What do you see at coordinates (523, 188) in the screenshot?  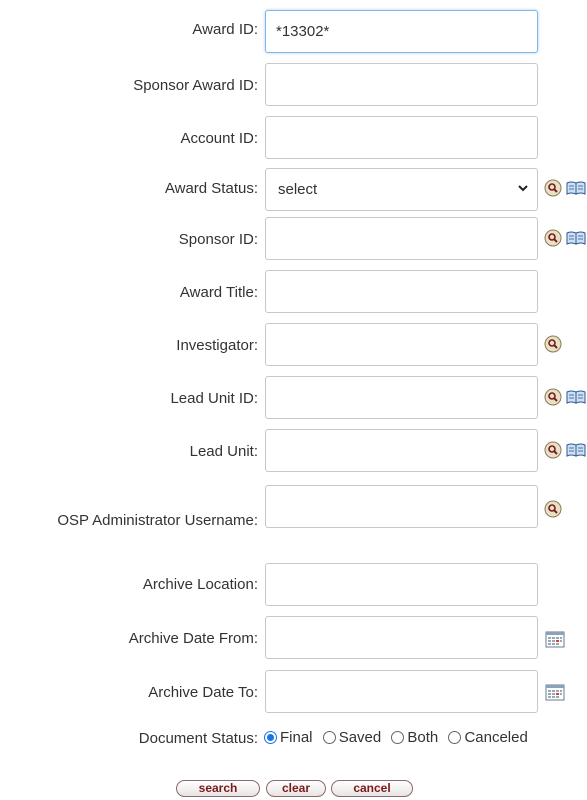 I see `chevron-down-icon` at bounding box center [523, 188].